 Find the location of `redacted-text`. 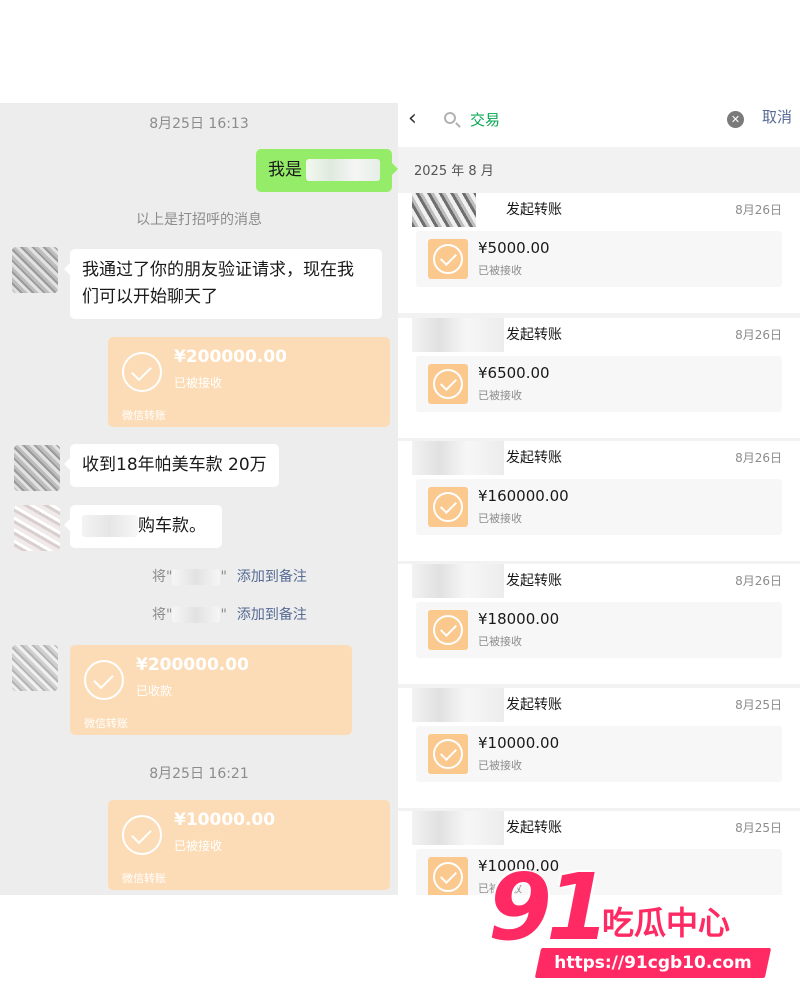

redacted-text is located at coordinates (110, 526).